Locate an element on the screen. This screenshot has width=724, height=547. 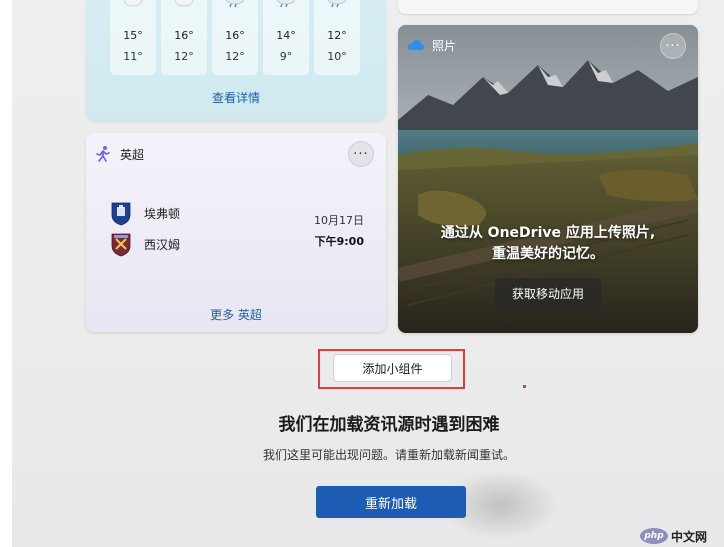
sports-card-title: 英超 is located at coordinates (132, 155).